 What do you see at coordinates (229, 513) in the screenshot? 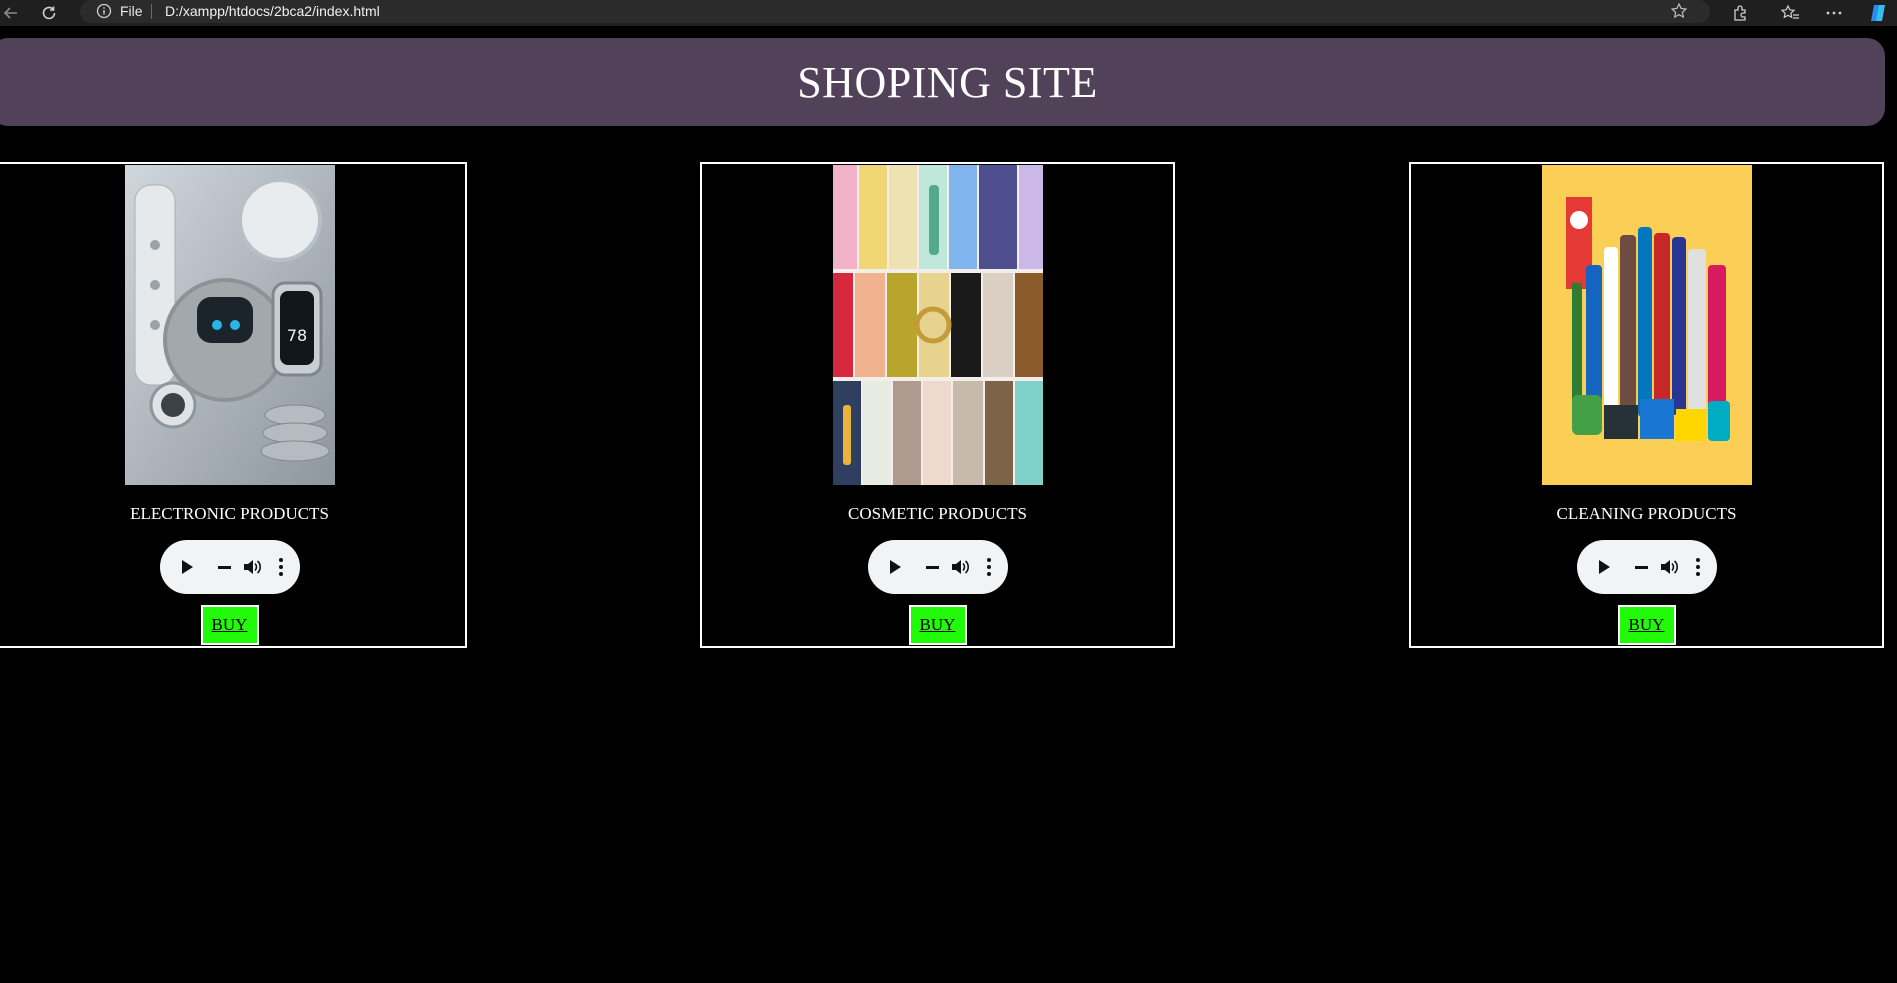
I see `product-name: ELECTRONIC PRODUCTS` at bounding box center [229, 513].